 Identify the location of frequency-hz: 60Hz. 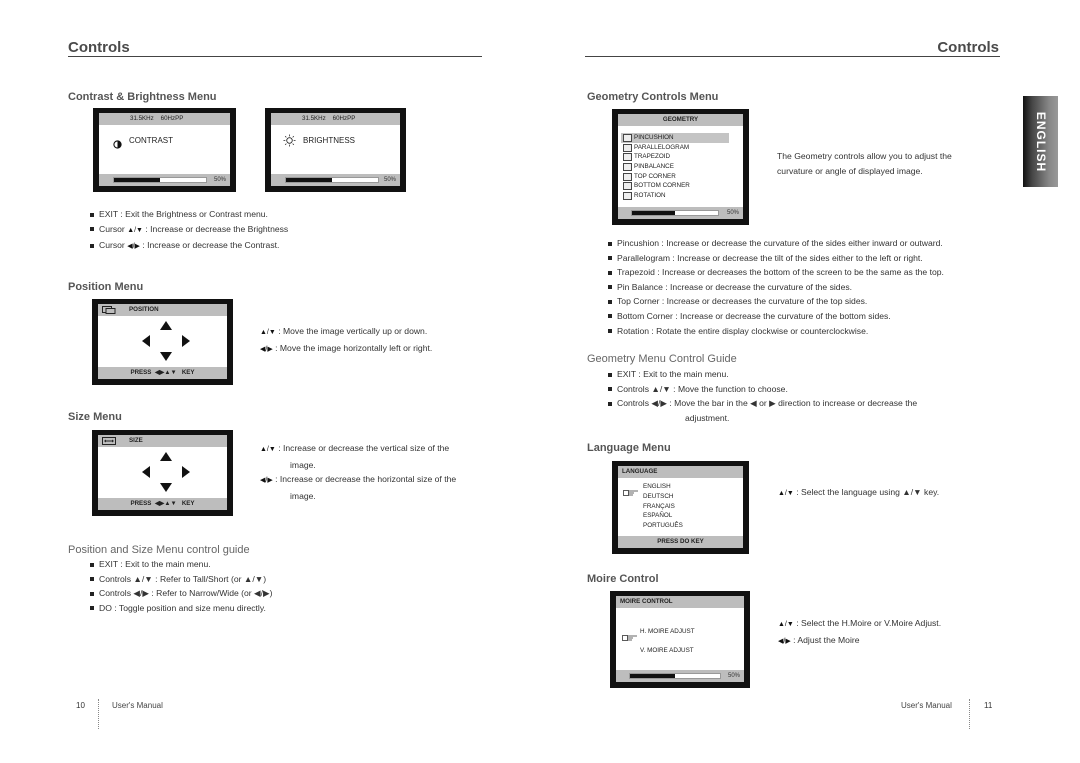
(340, 118).